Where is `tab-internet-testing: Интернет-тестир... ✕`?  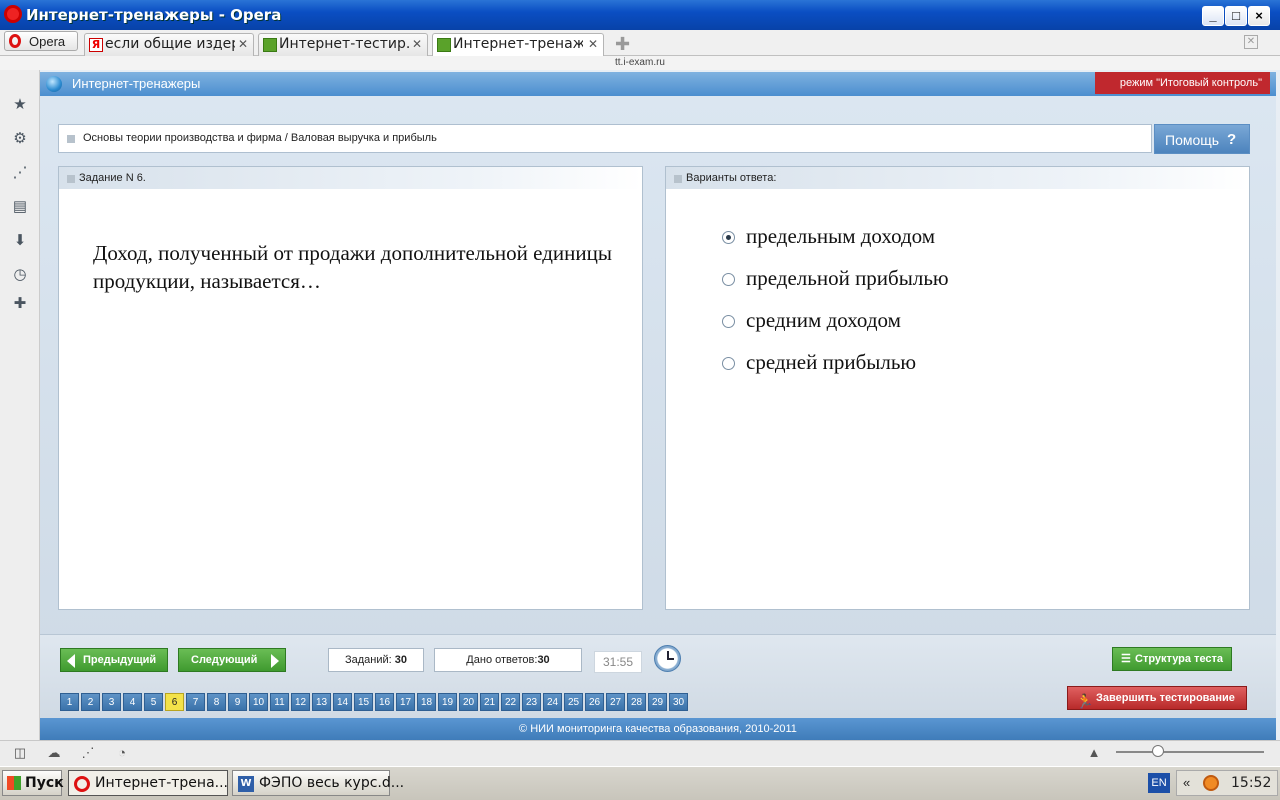
tab-internet-testing: Интернет-тестир... ✕ is located at coordinates (343, 44).